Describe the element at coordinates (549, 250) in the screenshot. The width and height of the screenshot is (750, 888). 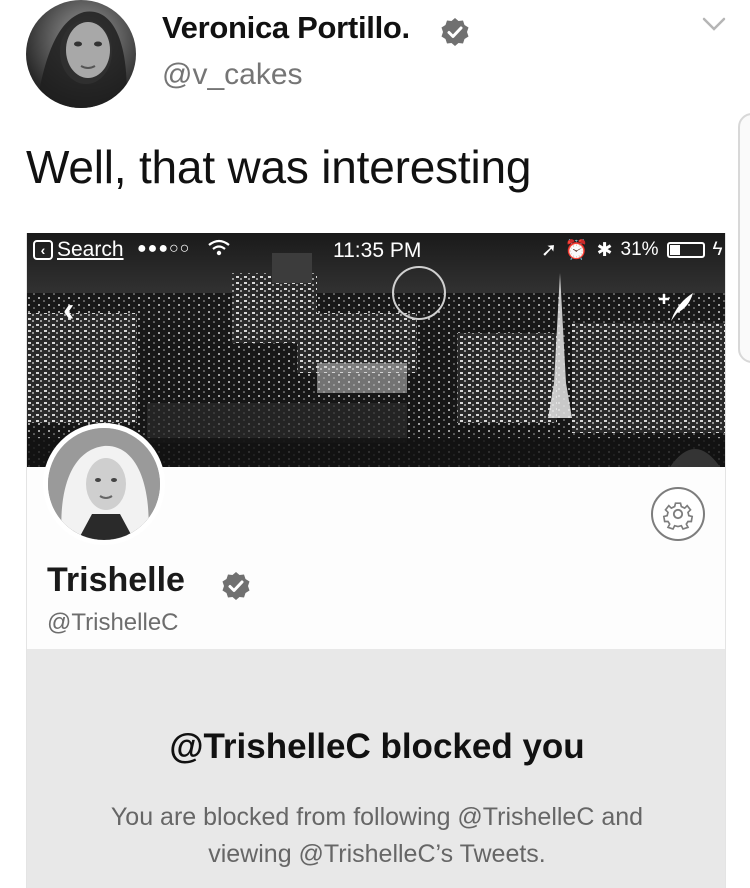
I see `location-arrow-icon: ➚` at that location.